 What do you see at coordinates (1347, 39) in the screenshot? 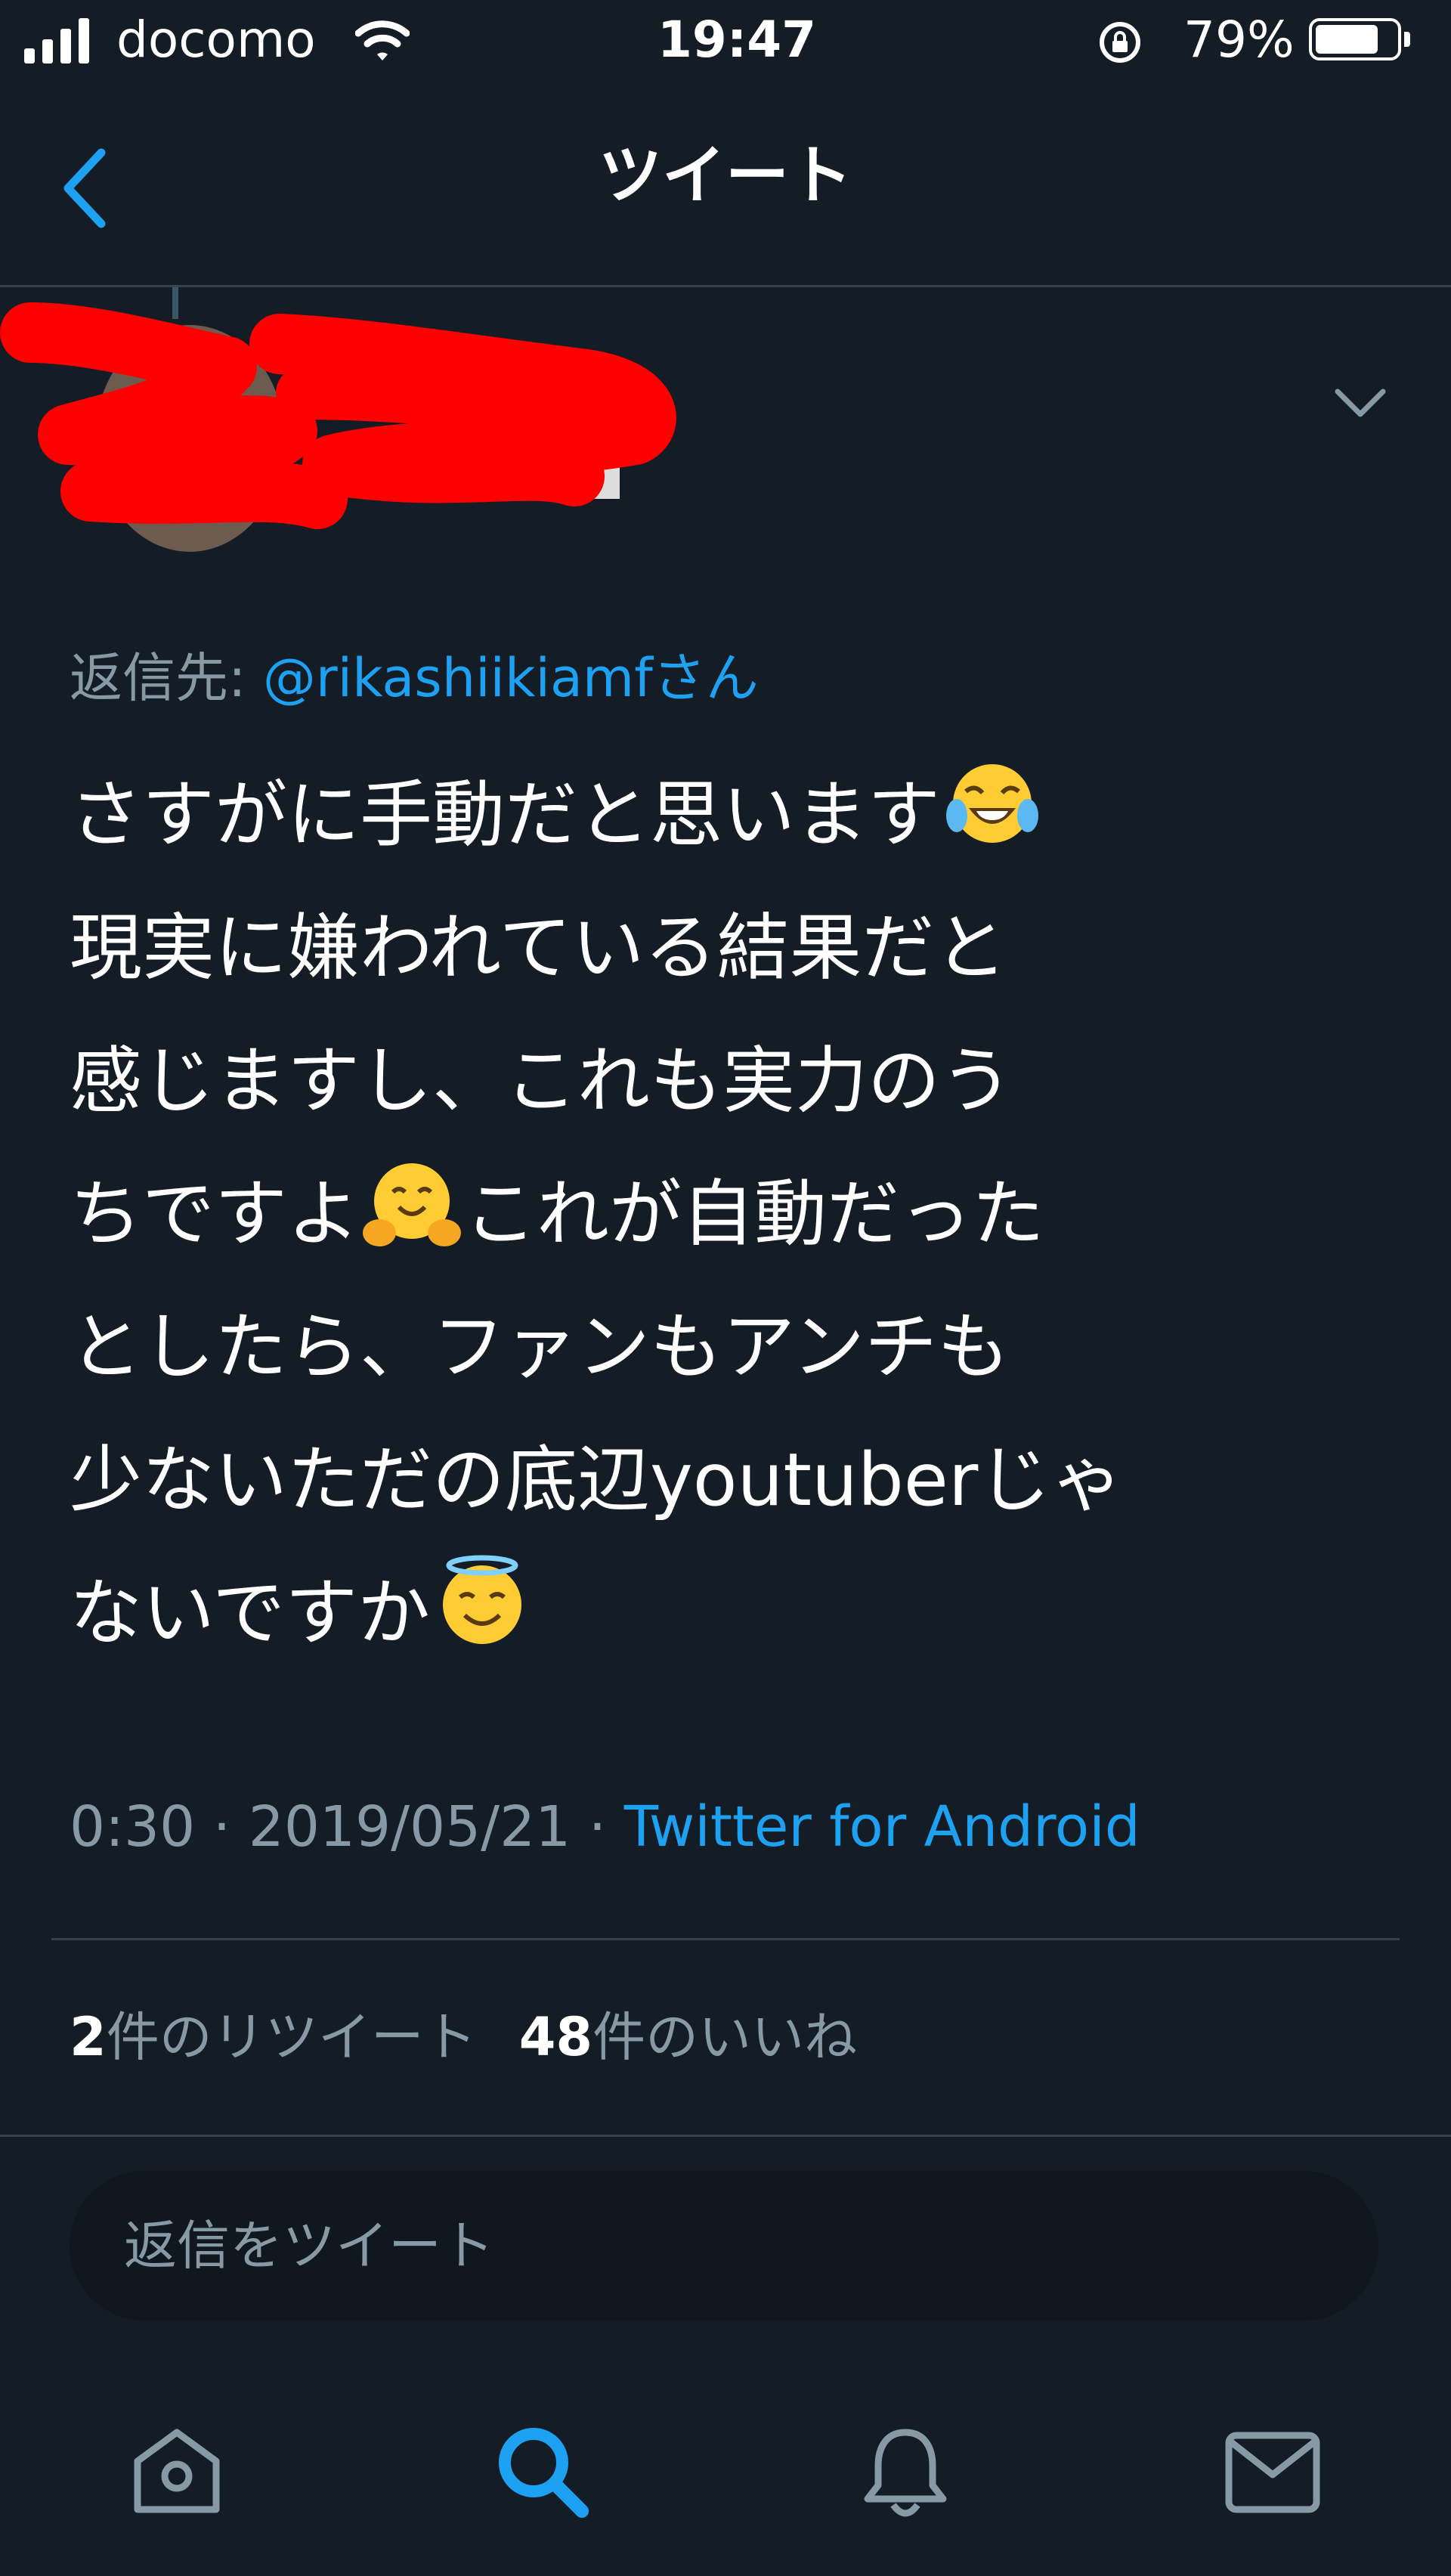
I see `battery-fill` at bounding box center [1347, 39].